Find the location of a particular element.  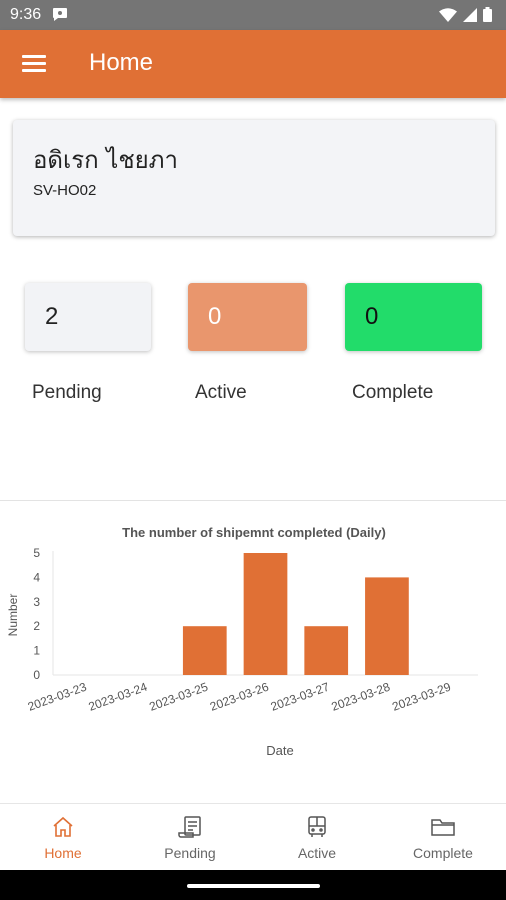

status-bar: 9:36 is located at coordinates (253, 15).